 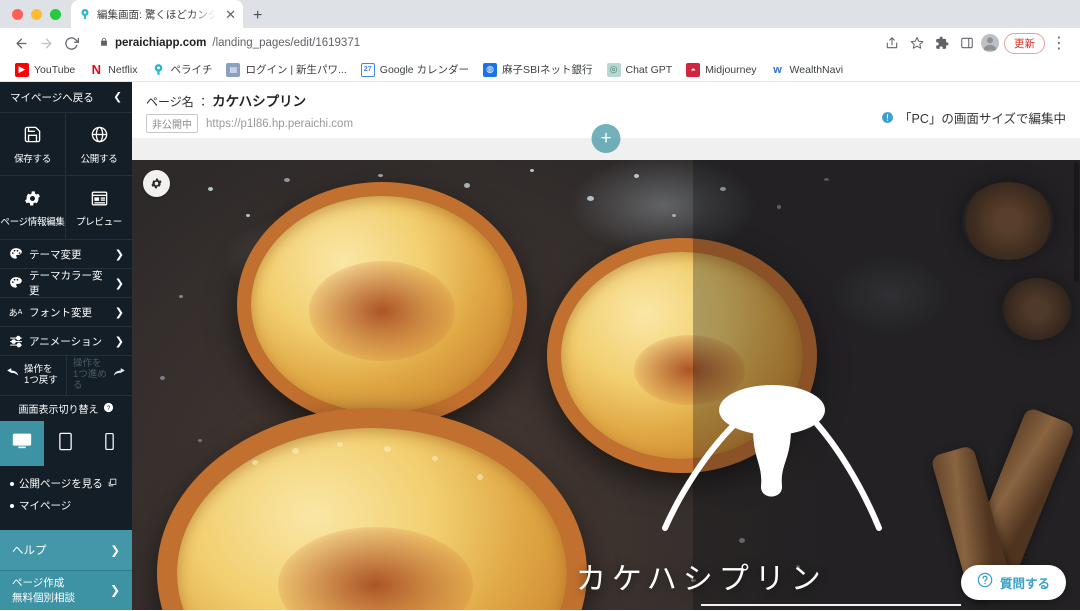 I want to click on preview-button-label: プレビュー, so click(x=98, y=222).